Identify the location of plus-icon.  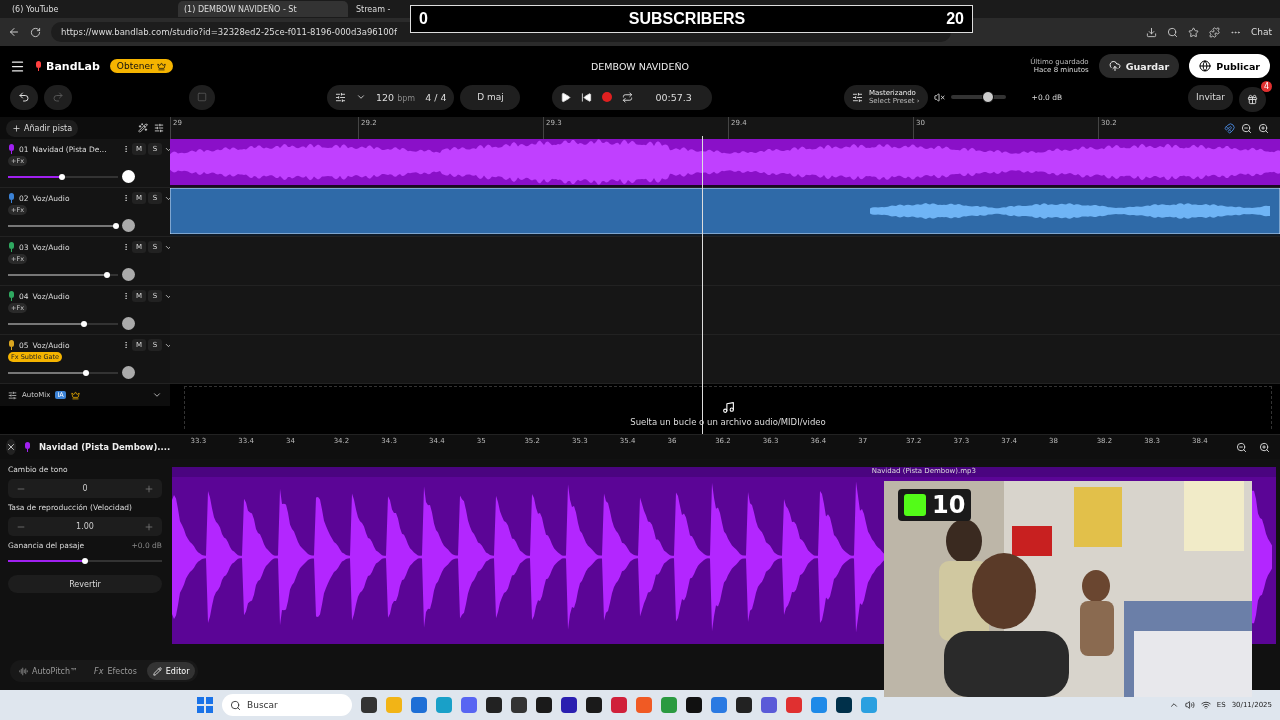
(16, 128).